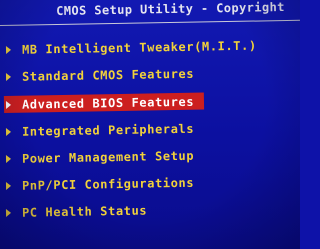 The height and width of the screenshot is (249, 320). I want to click on menu-item-standard-cmos-features: Standard CMOS Features, so click(100, 75).